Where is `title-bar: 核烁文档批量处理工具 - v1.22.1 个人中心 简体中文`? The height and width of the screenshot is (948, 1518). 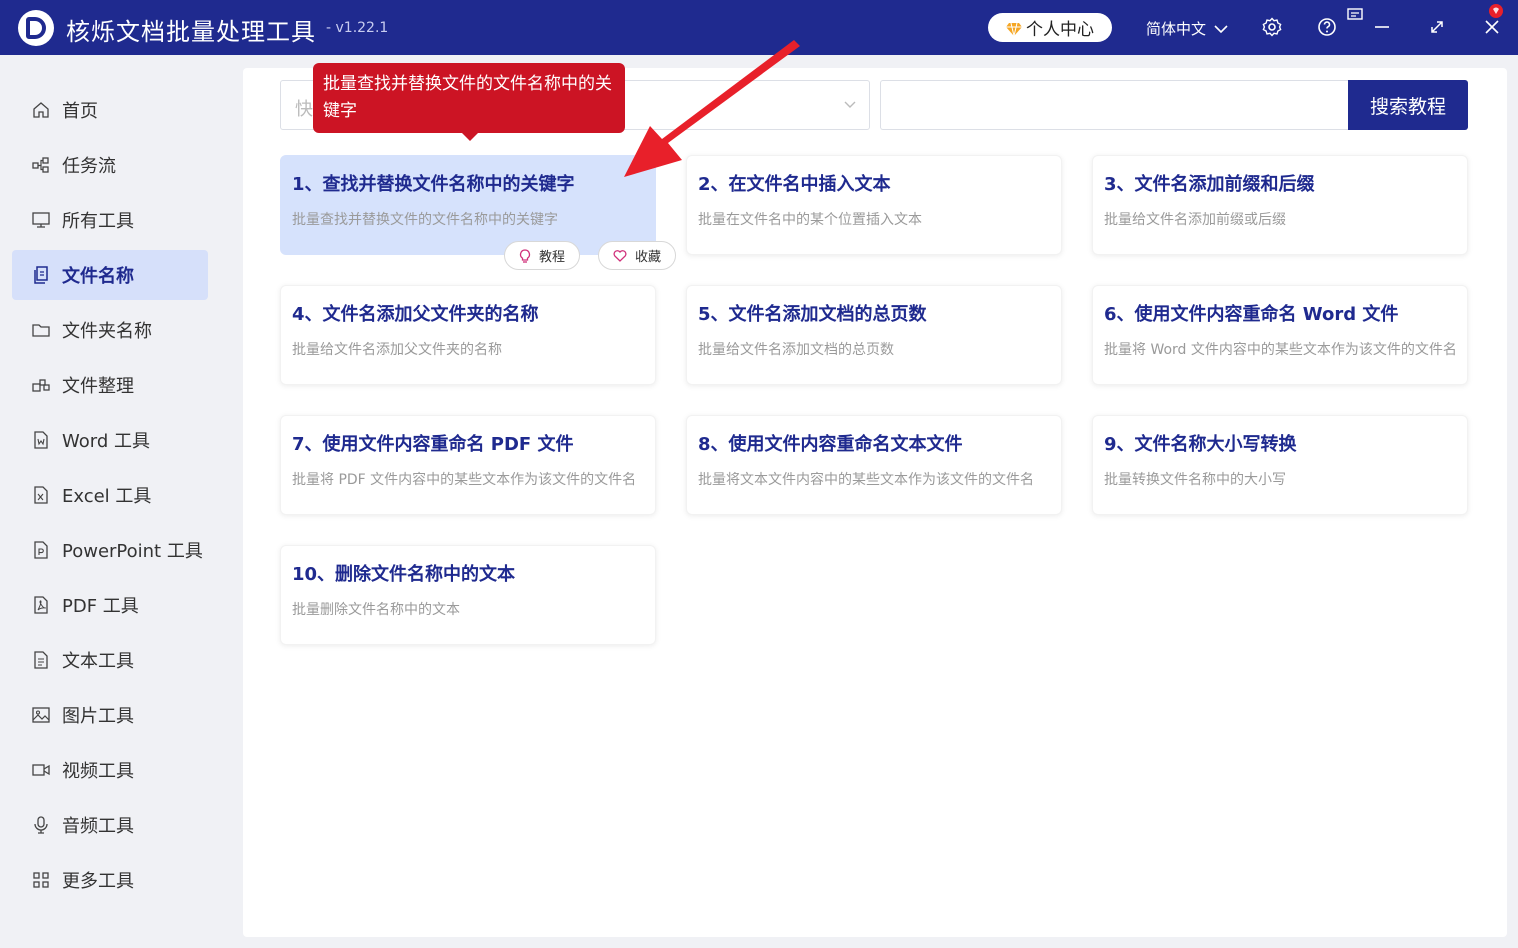
title-bar: 核烁文档批量处理工具 - v1.22.1 个人中心 简体中文 is located at coordinates (759, 27).